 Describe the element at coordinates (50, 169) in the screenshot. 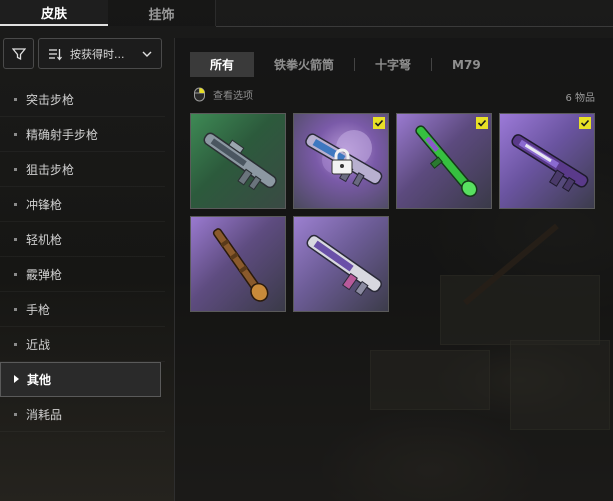

I see `category-label: 狙击步枪` at that location.